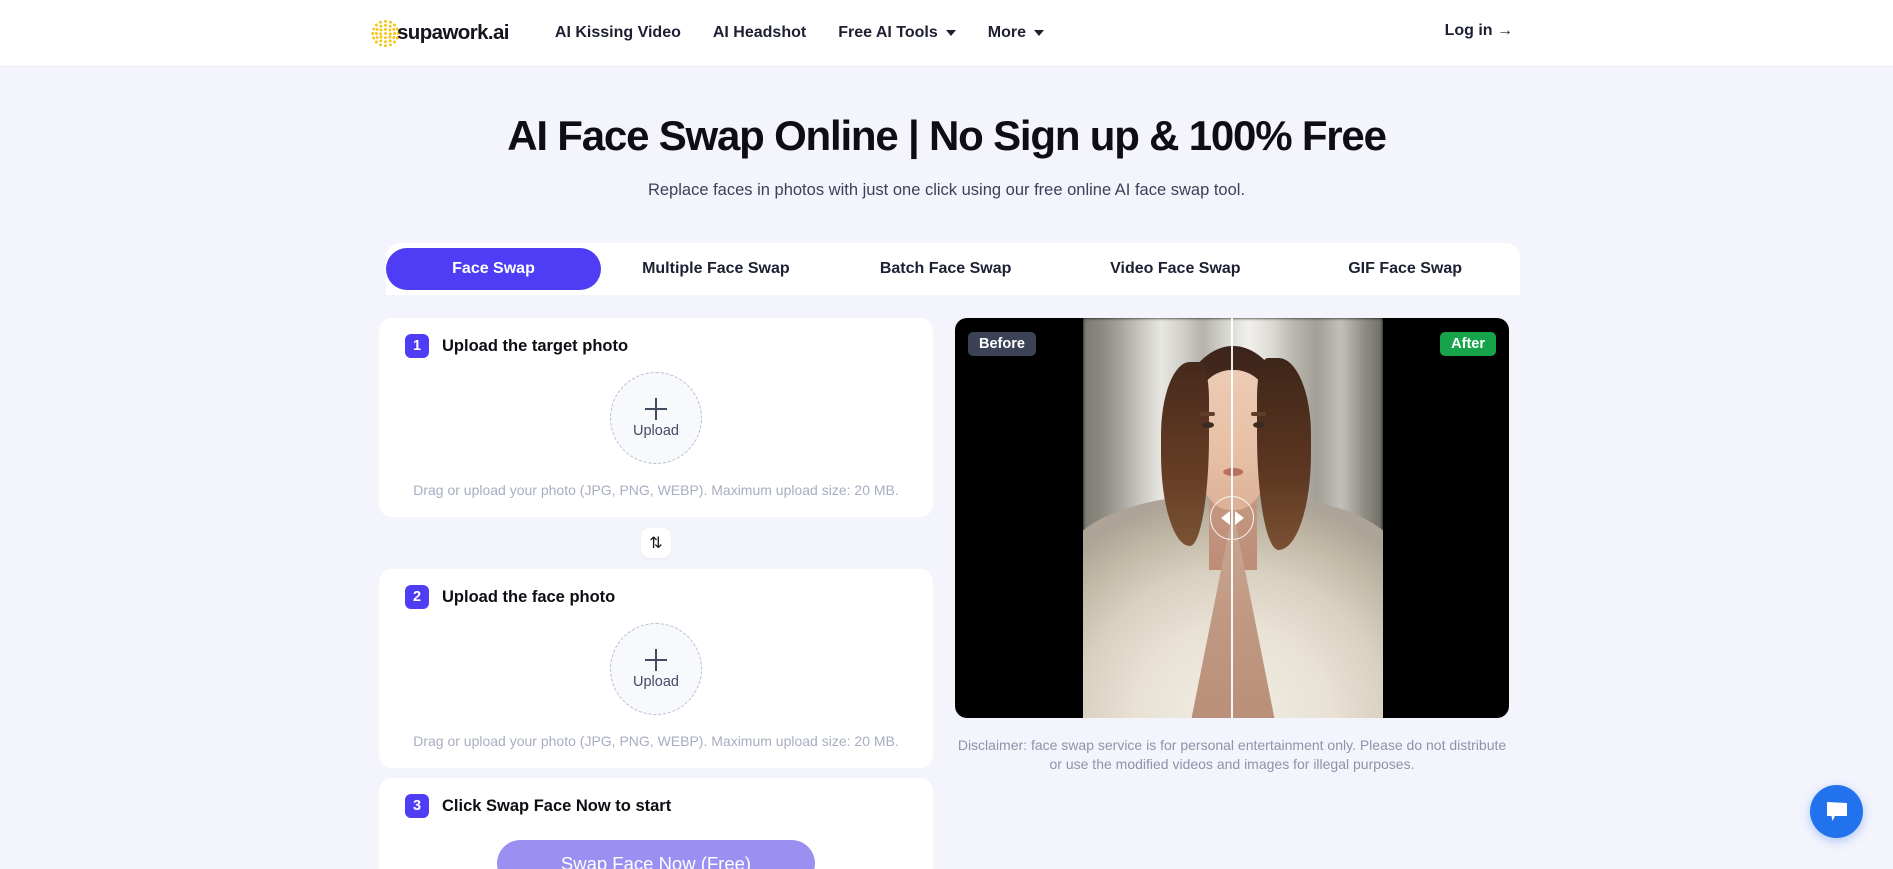  I want to click on before-badge: Before, so click(1002, 344).